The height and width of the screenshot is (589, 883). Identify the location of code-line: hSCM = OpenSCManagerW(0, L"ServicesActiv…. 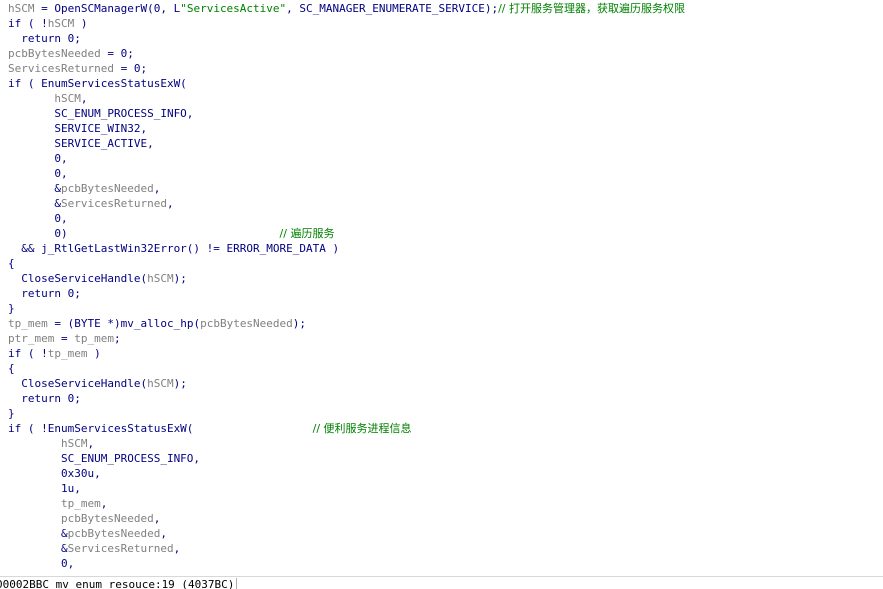
(346, 8).